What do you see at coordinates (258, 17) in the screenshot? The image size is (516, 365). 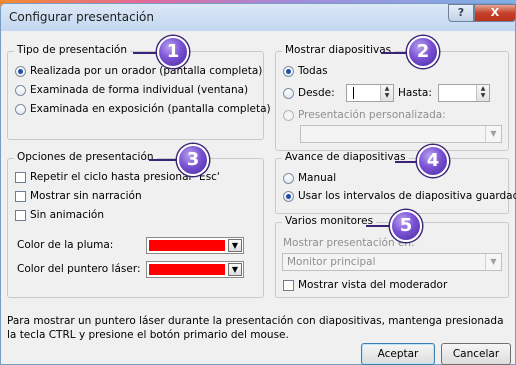 I see `title-bar: Configurar presentación ? X` at bounding box center [258, 17].